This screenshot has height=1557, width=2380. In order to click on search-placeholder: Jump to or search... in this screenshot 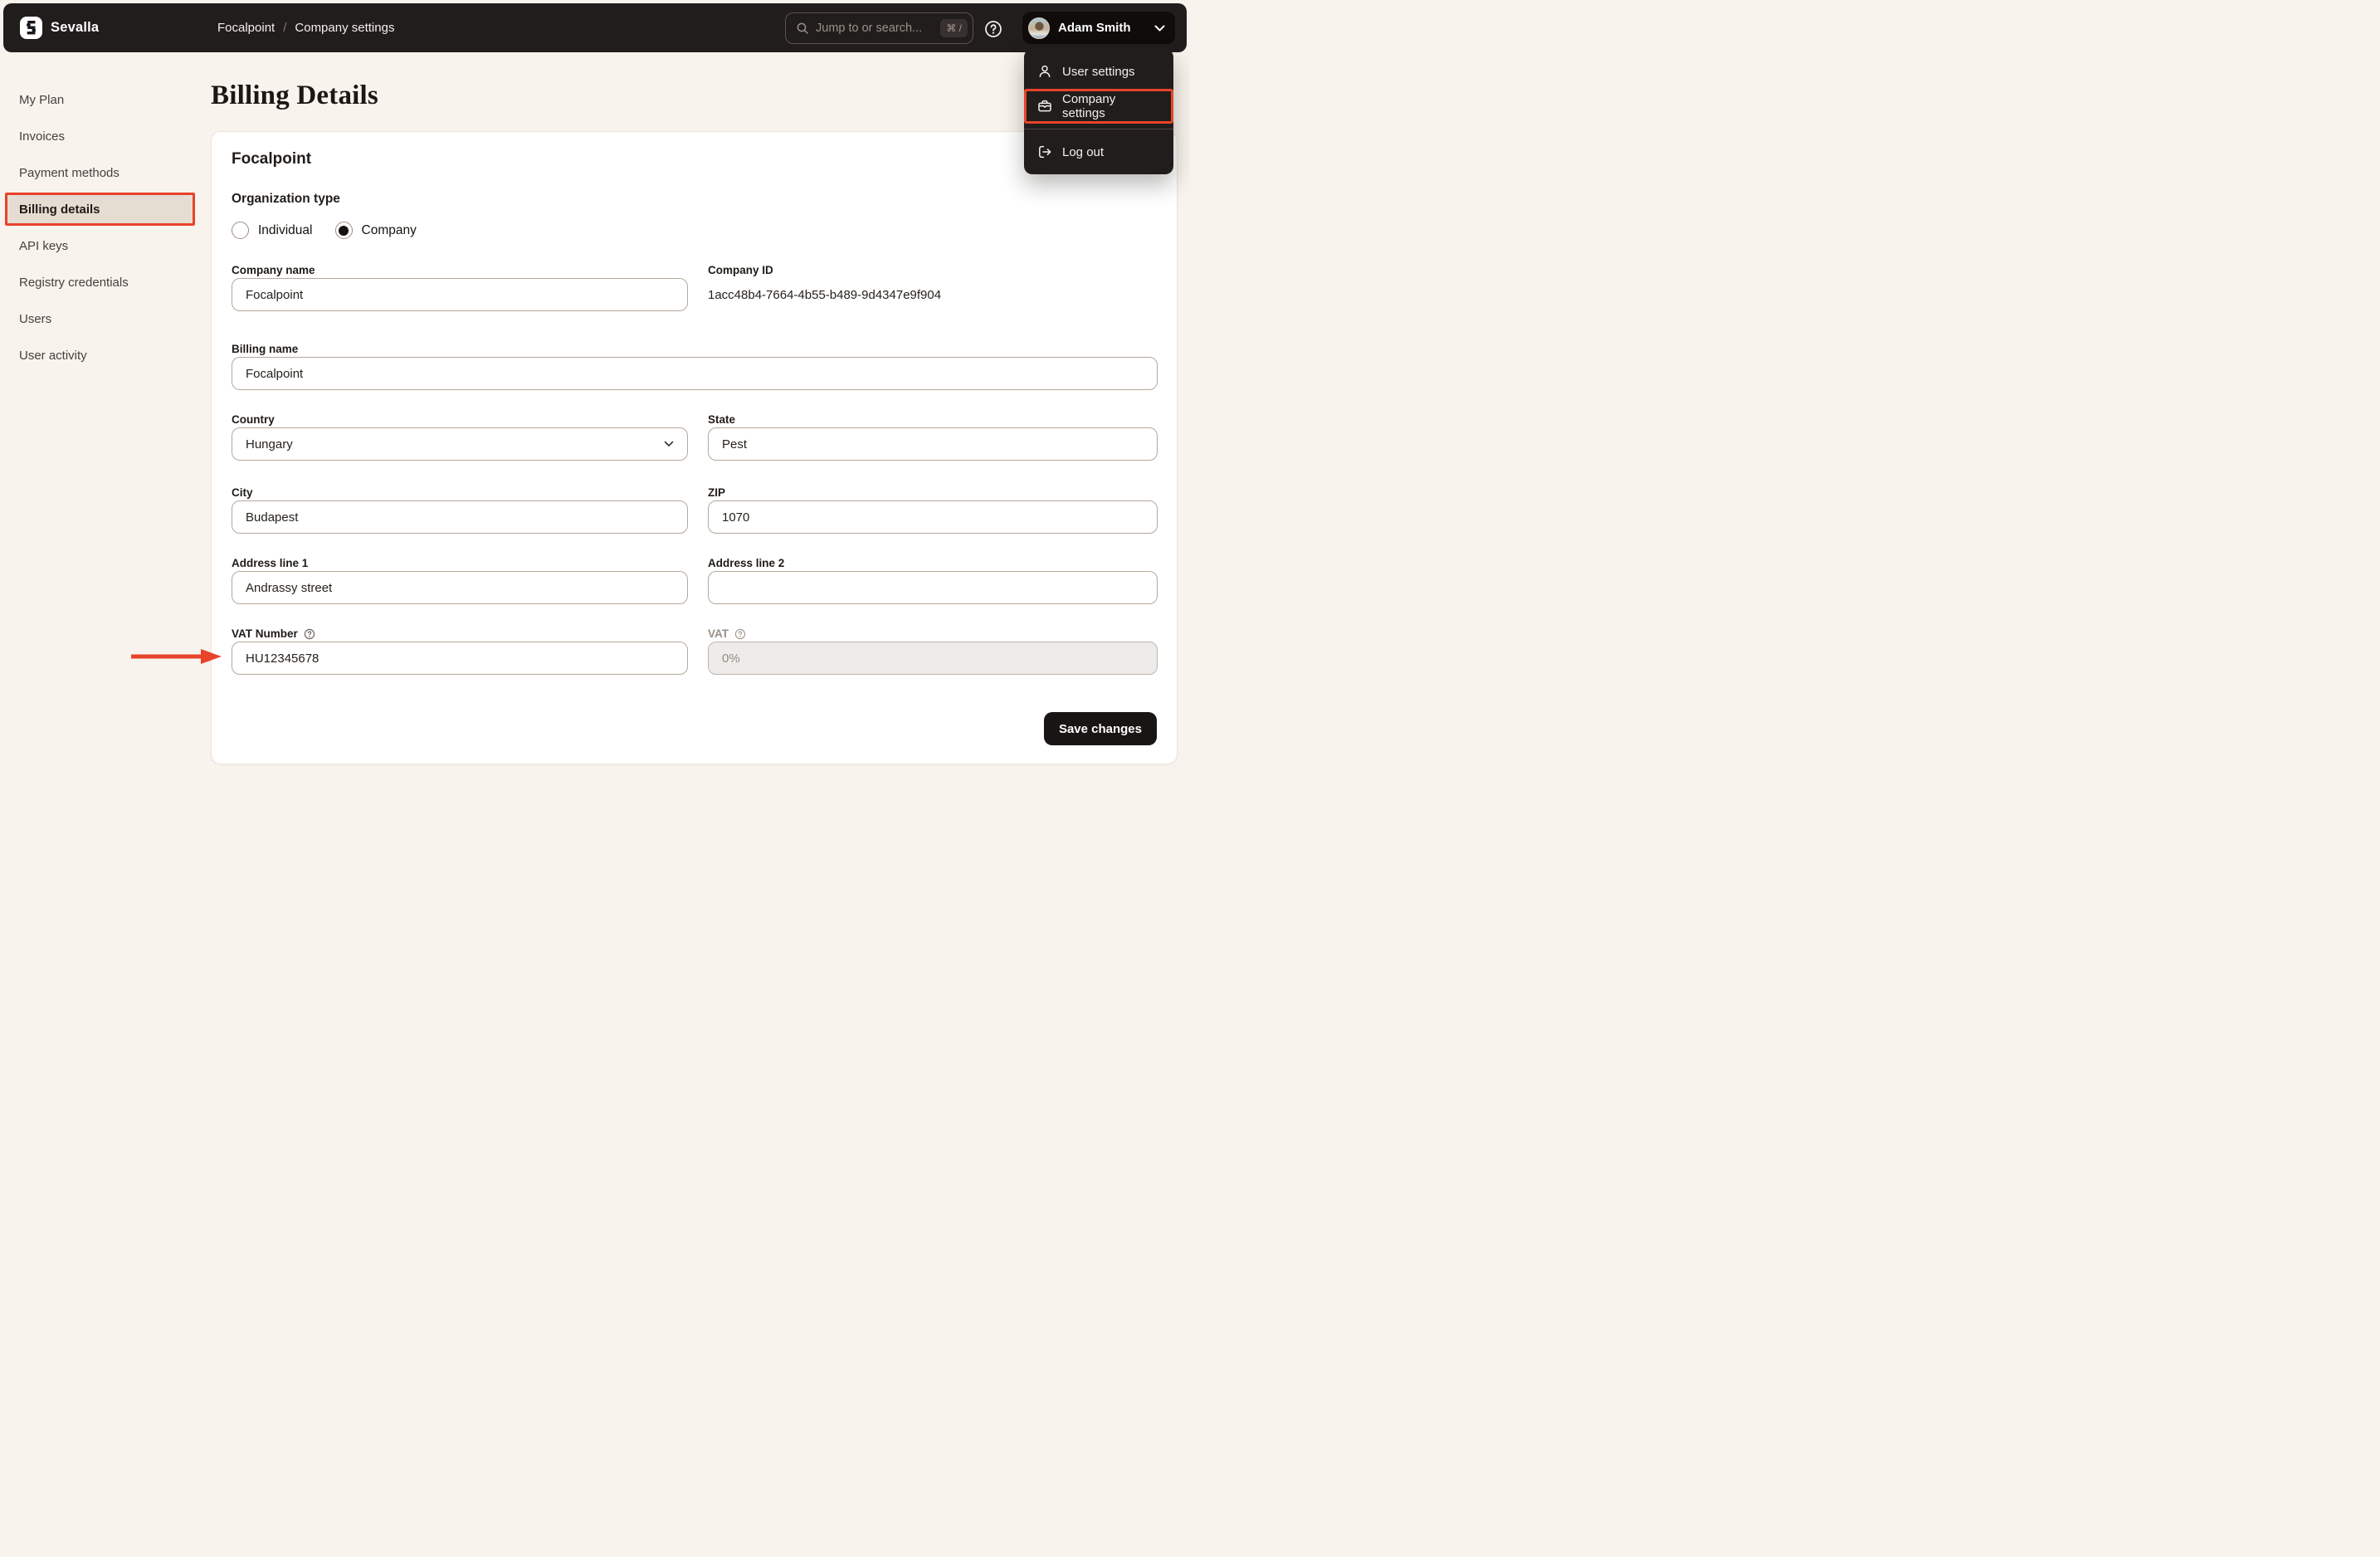, I will do `click(869, 28)`.